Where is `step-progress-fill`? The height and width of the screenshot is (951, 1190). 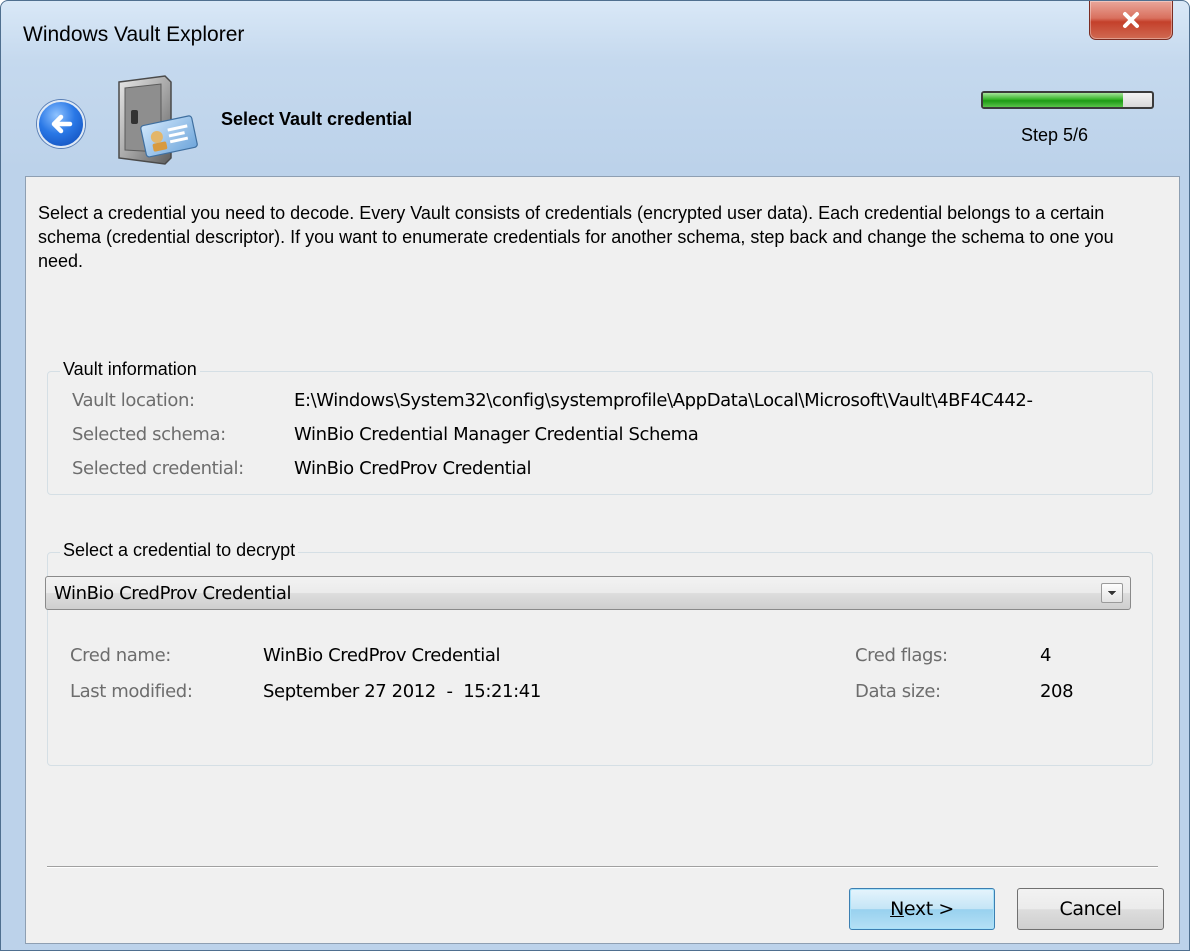 step-progress-fill is located at coordinates (1053, 100).